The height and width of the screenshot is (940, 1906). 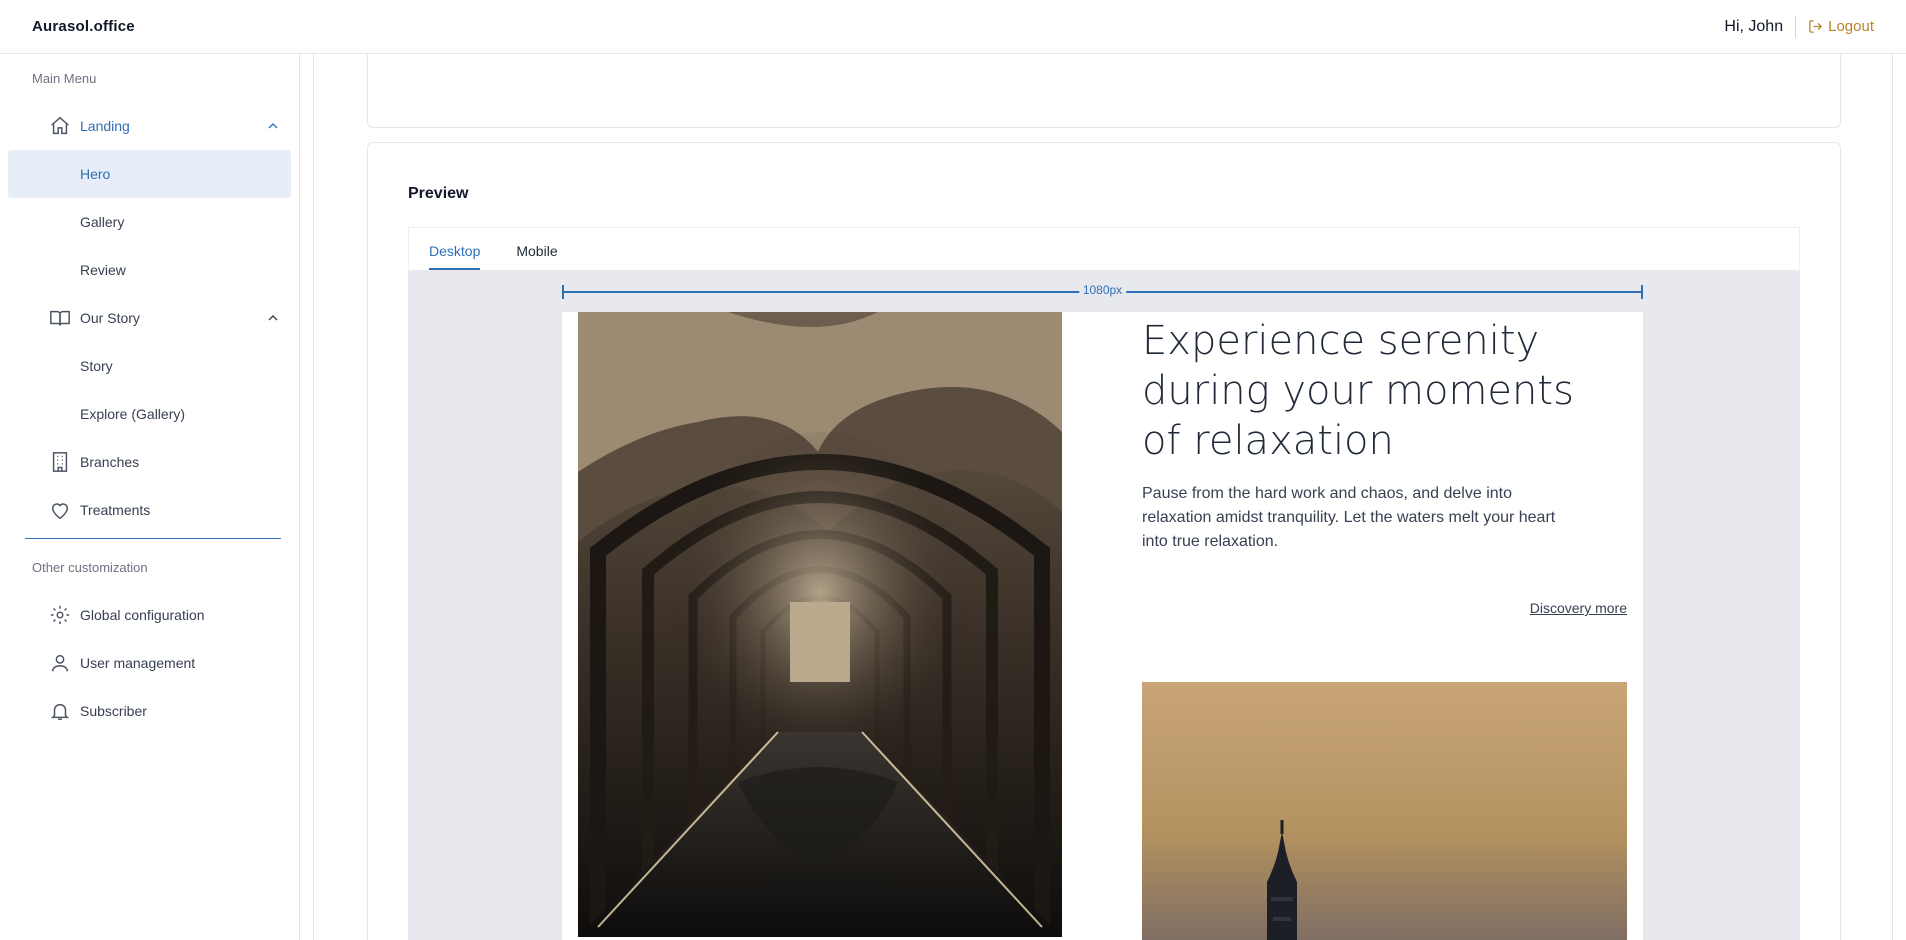 I want to click on sidebar-item-user-management: User management, so click(x=149, y=663).